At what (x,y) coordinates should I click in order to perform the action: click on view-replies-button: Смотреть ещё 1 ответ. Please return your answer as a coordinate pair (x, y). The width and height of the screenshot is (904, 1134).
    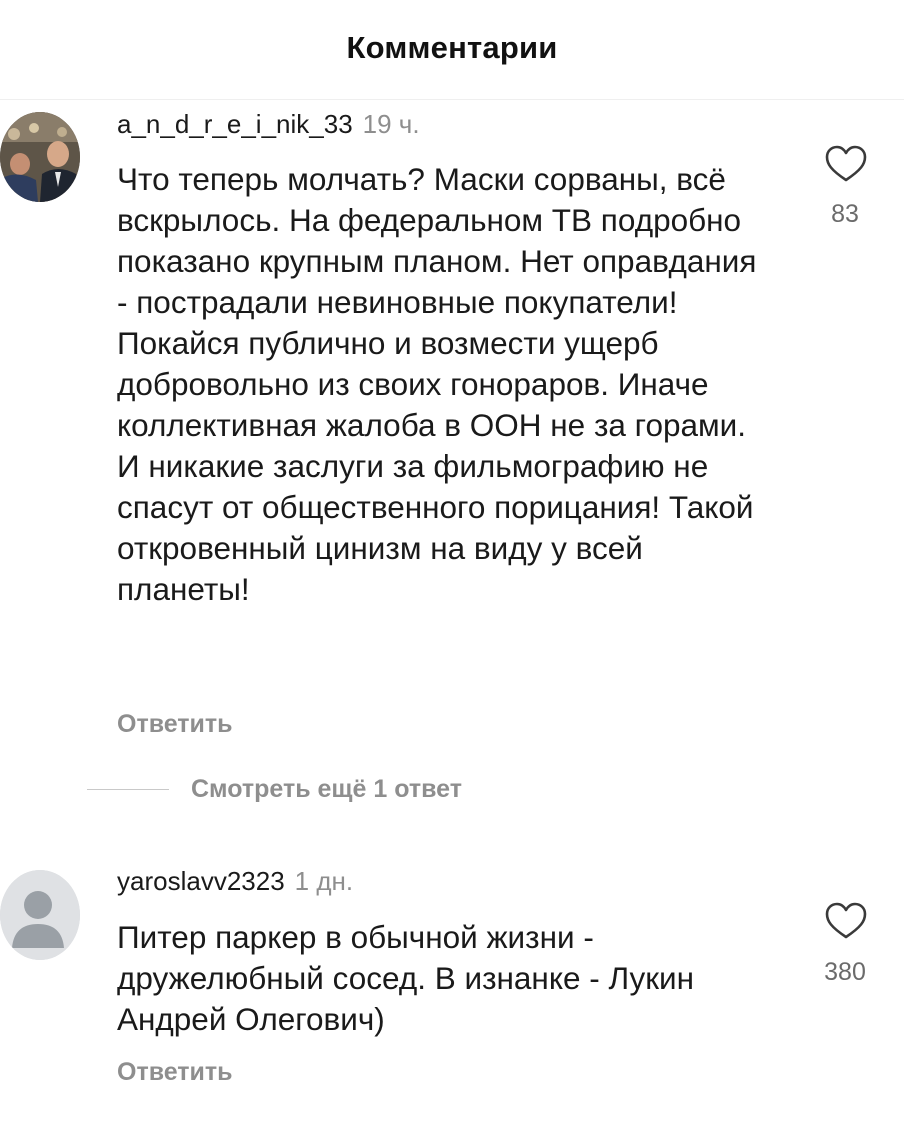
    Looking at the image, I should click on (274, 795).